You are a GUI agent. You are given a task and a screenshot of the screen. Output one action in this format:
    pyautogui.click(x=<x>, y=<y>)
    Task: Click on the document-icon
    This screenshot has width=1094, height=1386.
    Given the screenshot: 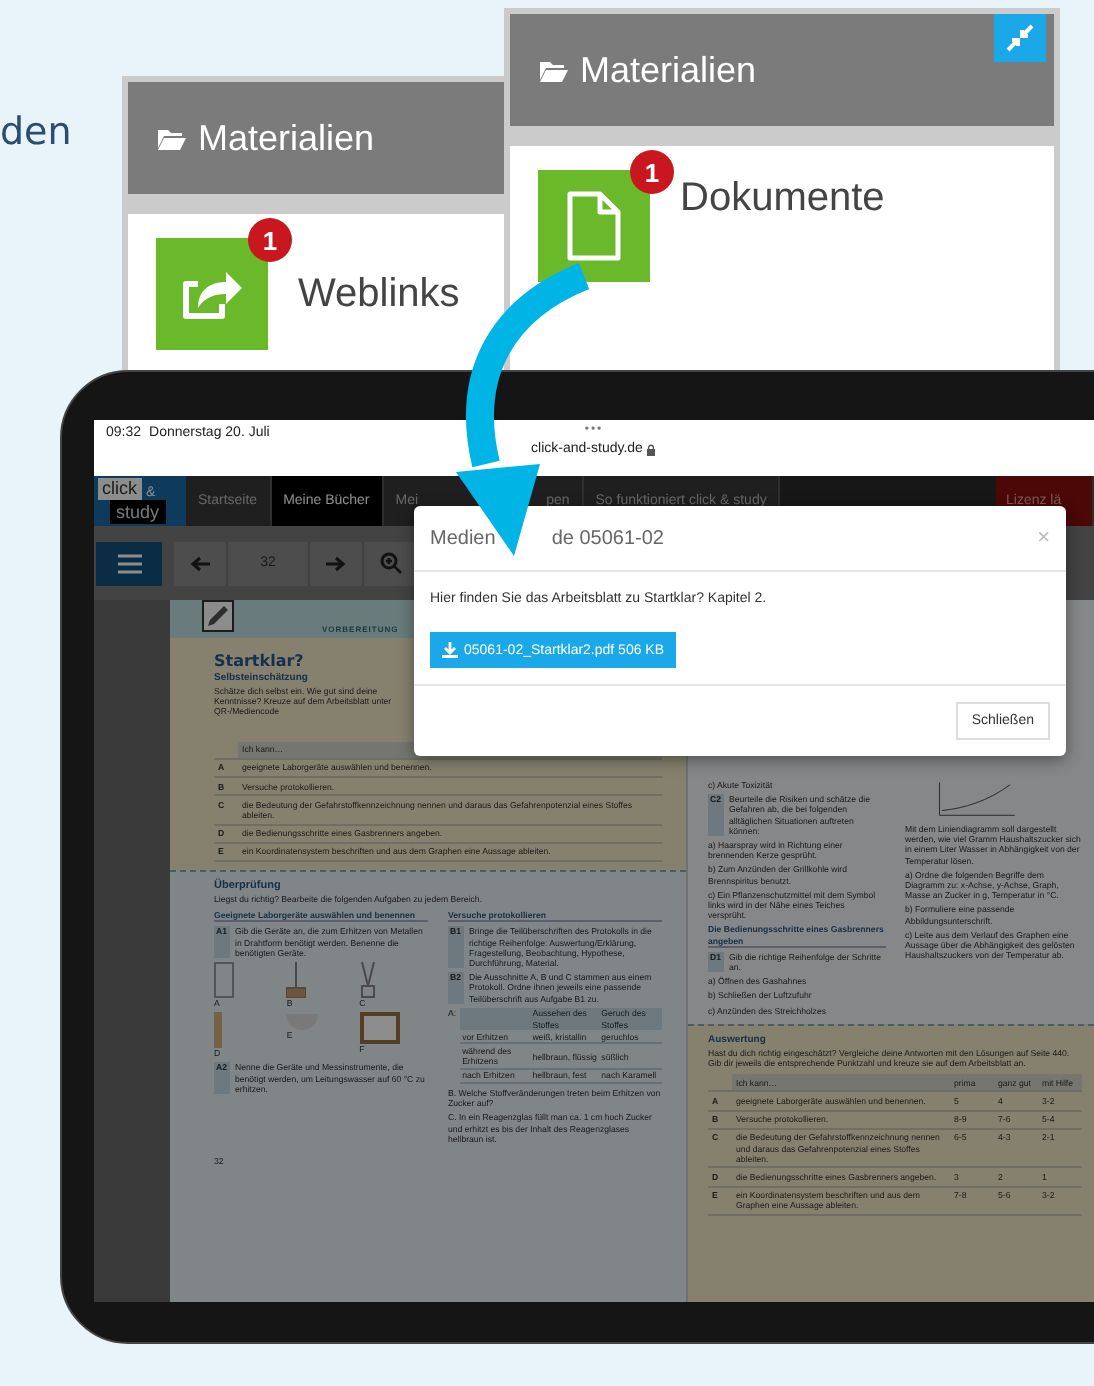 What is the action you would take?
    pyautogui.click(x=594, y=226)
    